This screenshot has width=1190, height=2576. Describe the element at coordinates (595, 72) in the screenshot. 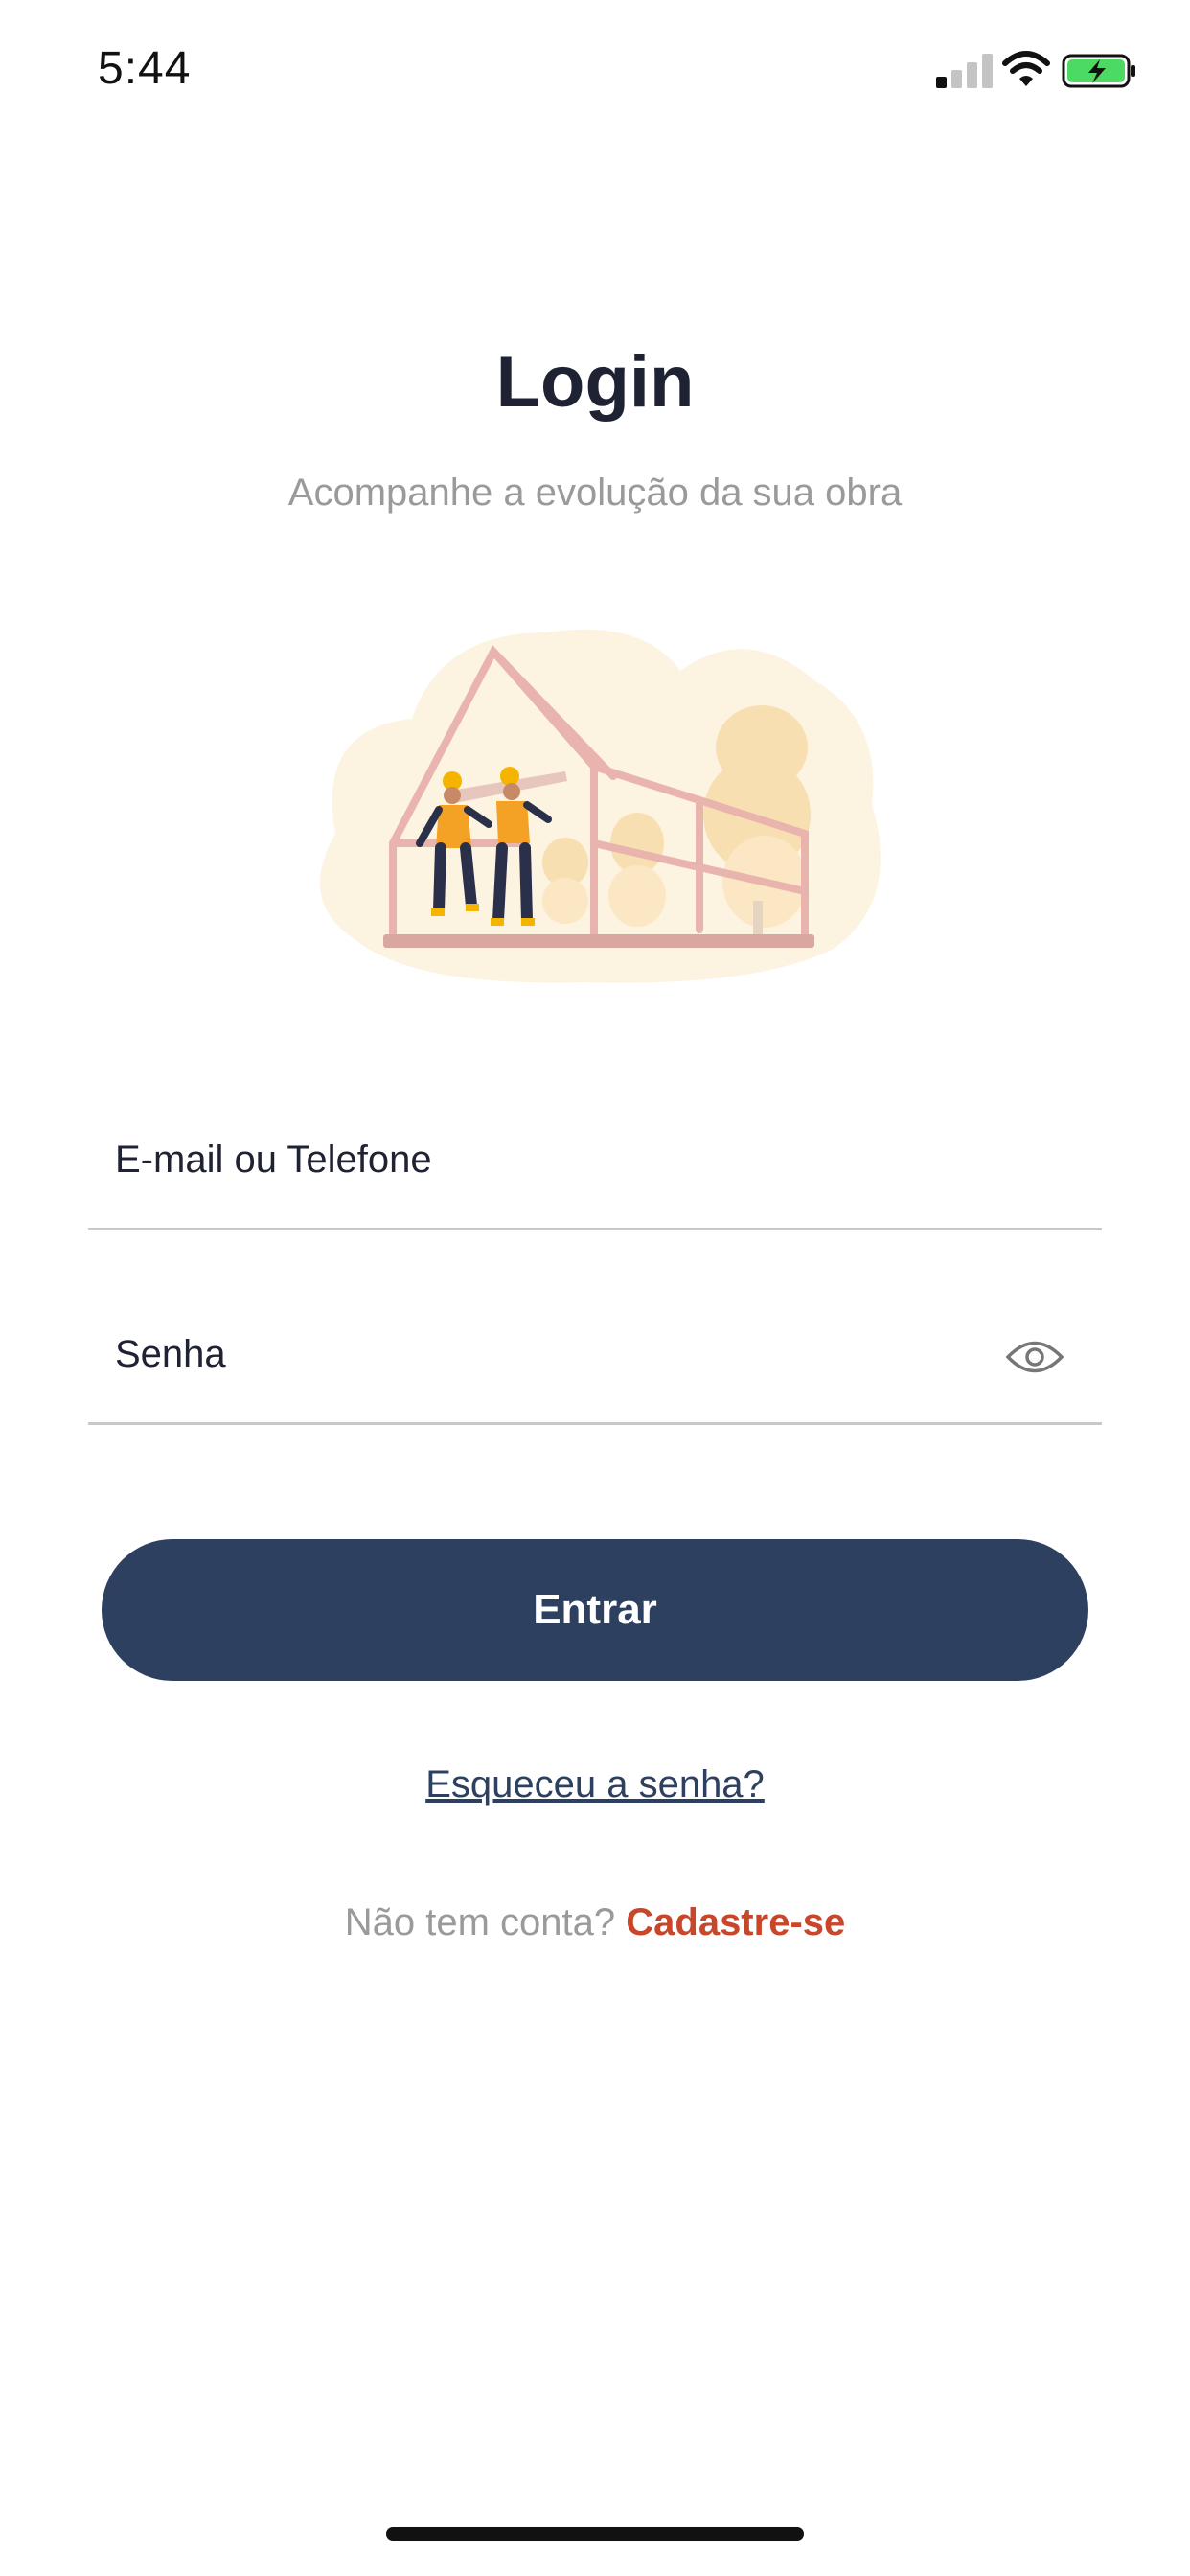

I see `status-bar: 5:44` at that location.